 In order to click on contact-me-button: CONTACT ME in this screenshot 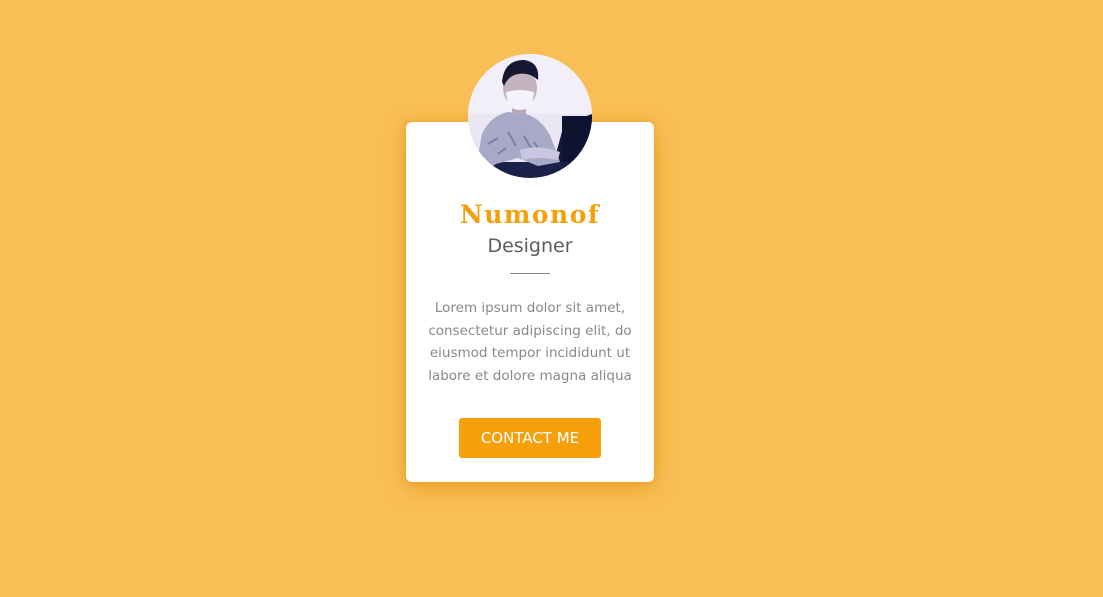, I will do `click(530, 438)`.